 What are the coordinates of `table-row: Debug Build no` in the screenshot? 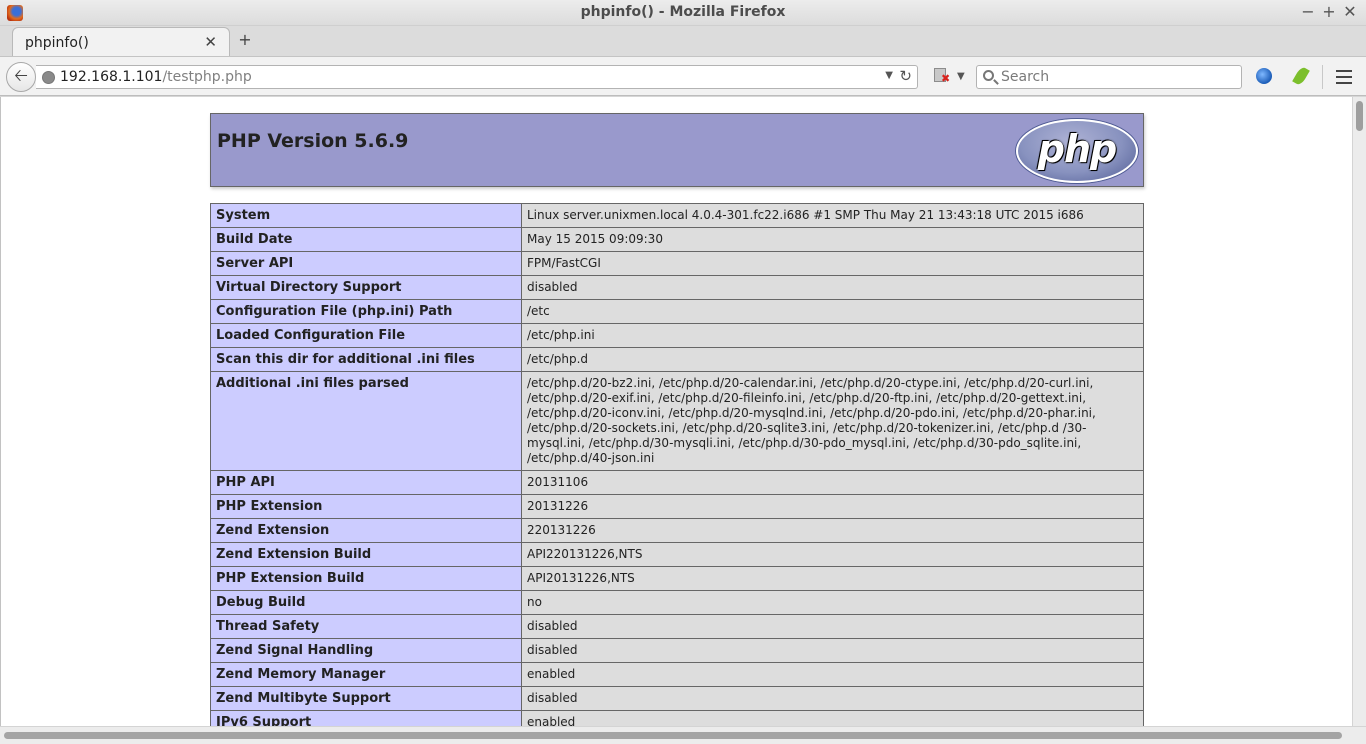 It's located at (677, 602).